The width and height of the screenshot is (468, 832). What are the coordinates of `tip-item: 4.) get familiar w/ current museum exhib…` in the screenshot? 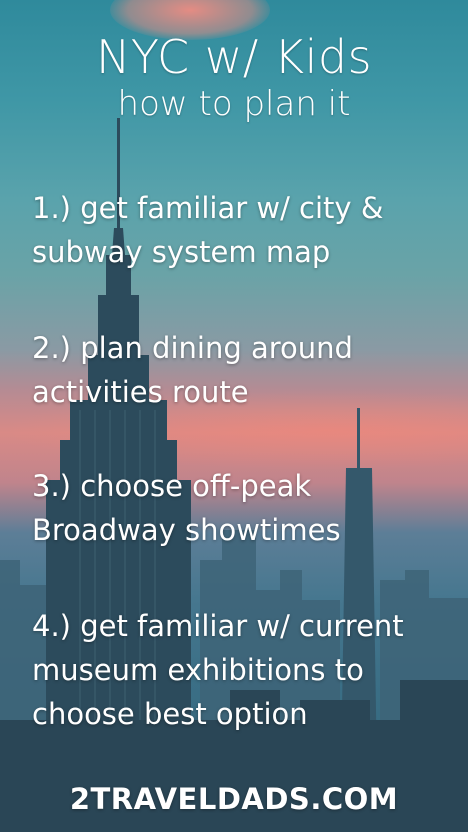 It's located at (247, 670).